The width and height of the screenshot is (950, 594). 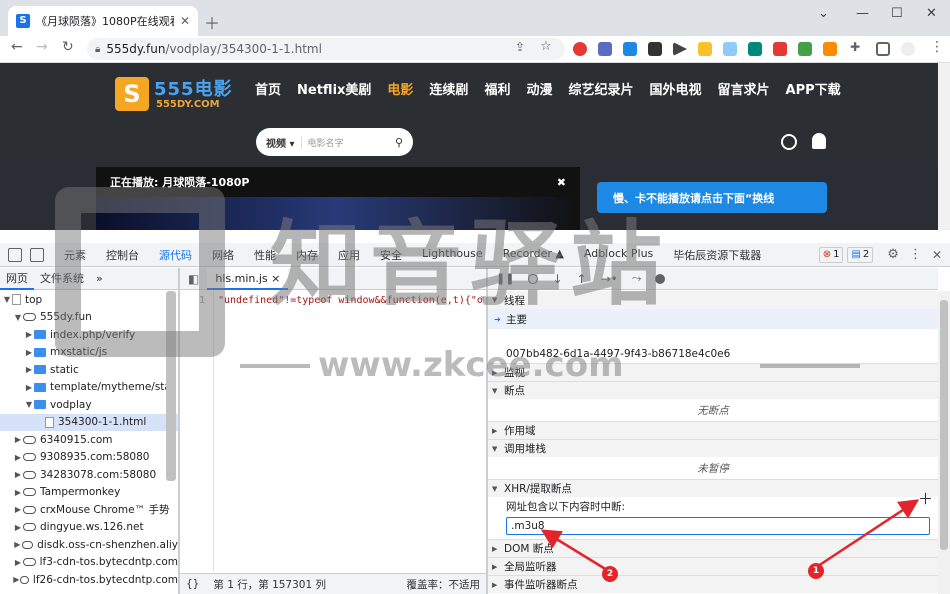 I want to click on tree-item: ▶ 34283078.com:58080, so click(x=89, y=475).